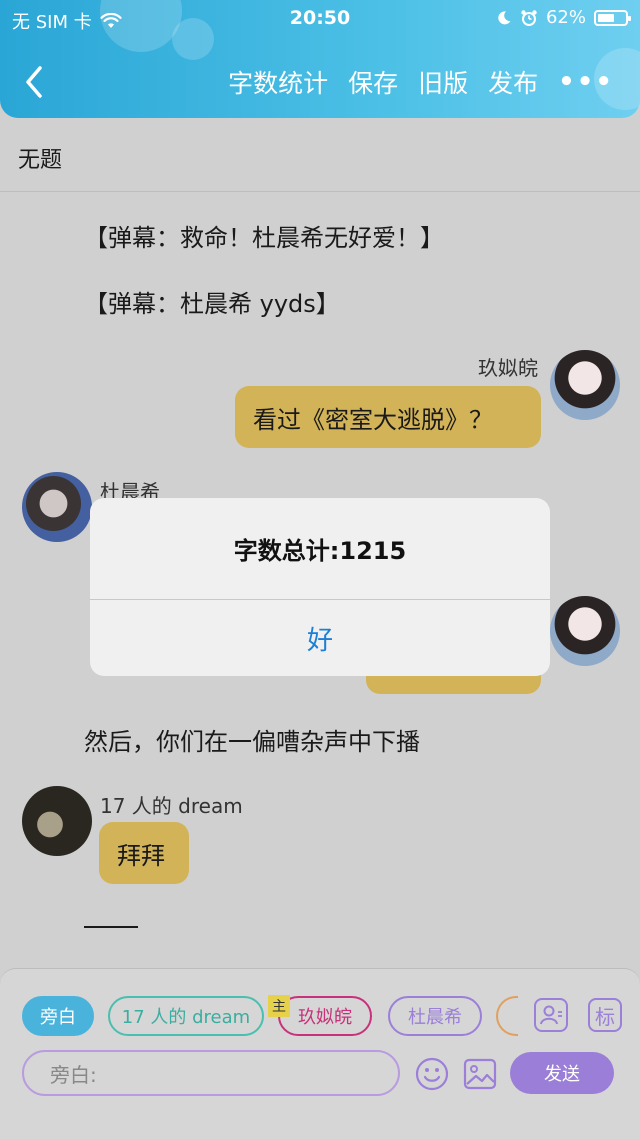 This screenshot has width=640, height=1139. Describe the element at coordinates (388, 417) in the screenshot. I see `message-bubble: 看过《密室大逃脱》？` at that location.